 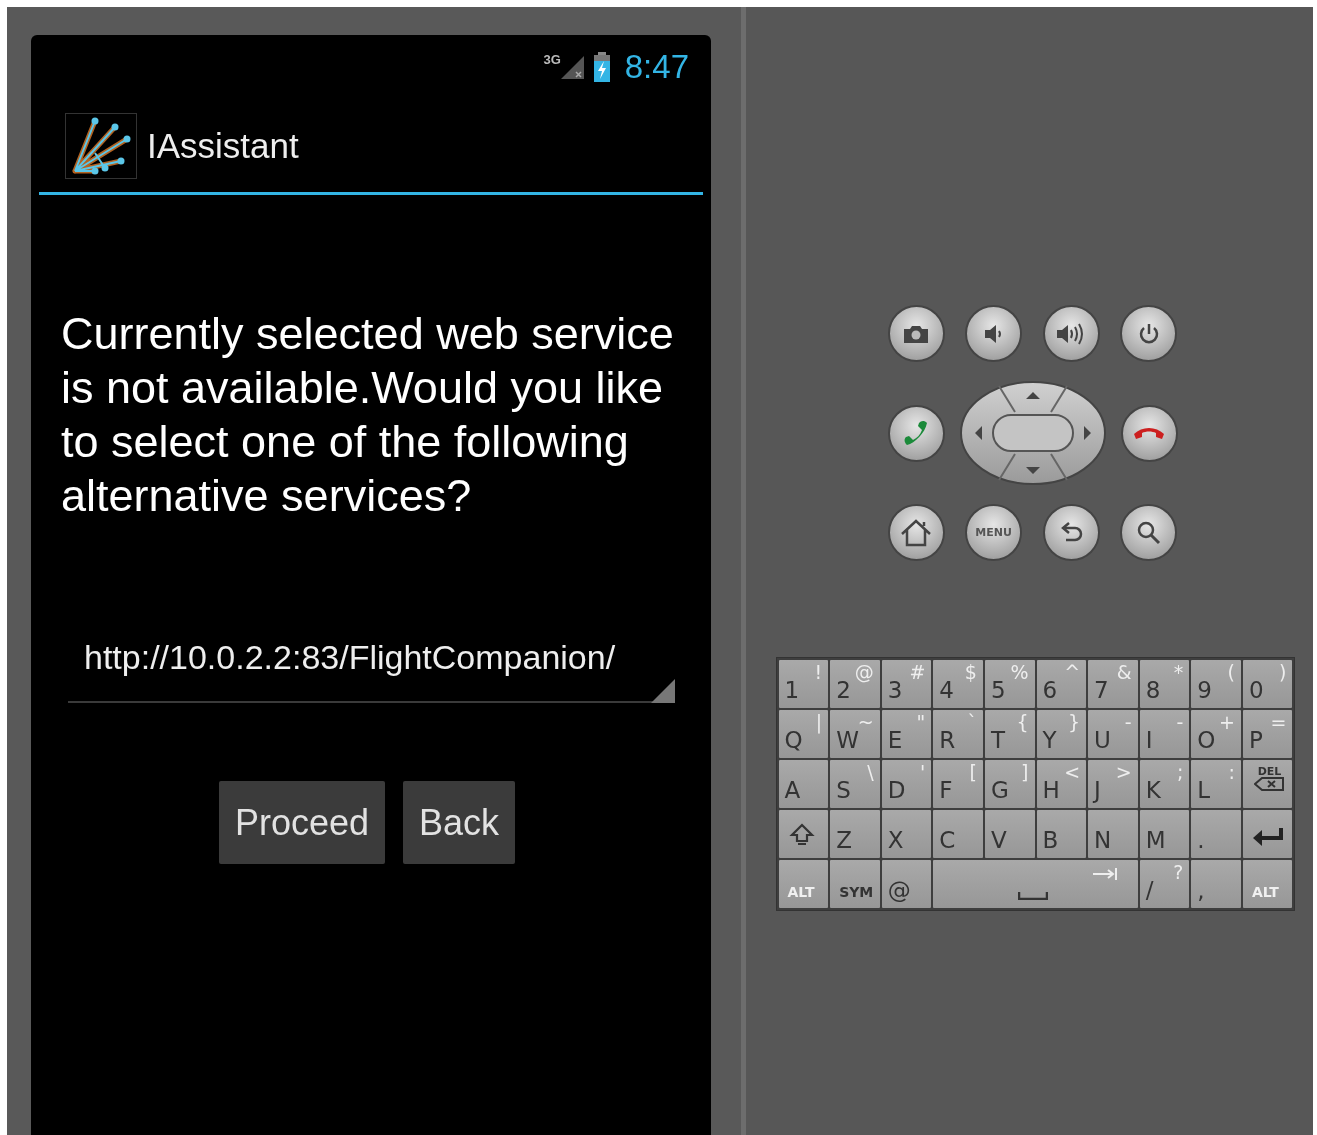 What do you see at coordinates (1061, 684) in the screenshot?
I see `keyboard-key: 6 ^` at bounding box center [1061, 684].